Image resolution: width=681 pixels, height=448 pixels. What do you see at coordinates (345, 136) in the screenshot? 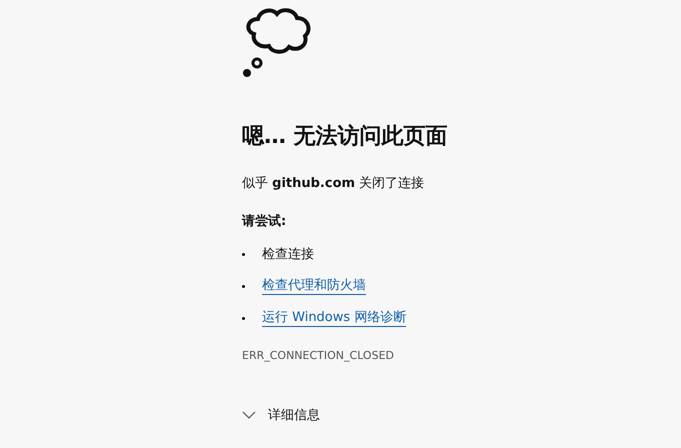
I see `error-title: 嗯… 无法访问此页面` at bounding box center [345, 136].